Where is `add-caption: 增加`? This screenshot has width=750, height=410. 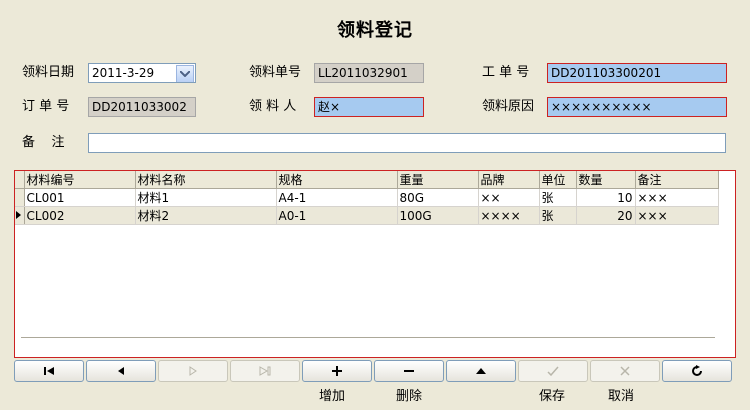
add-caption: 增加 is located at coordinates (331, 396).